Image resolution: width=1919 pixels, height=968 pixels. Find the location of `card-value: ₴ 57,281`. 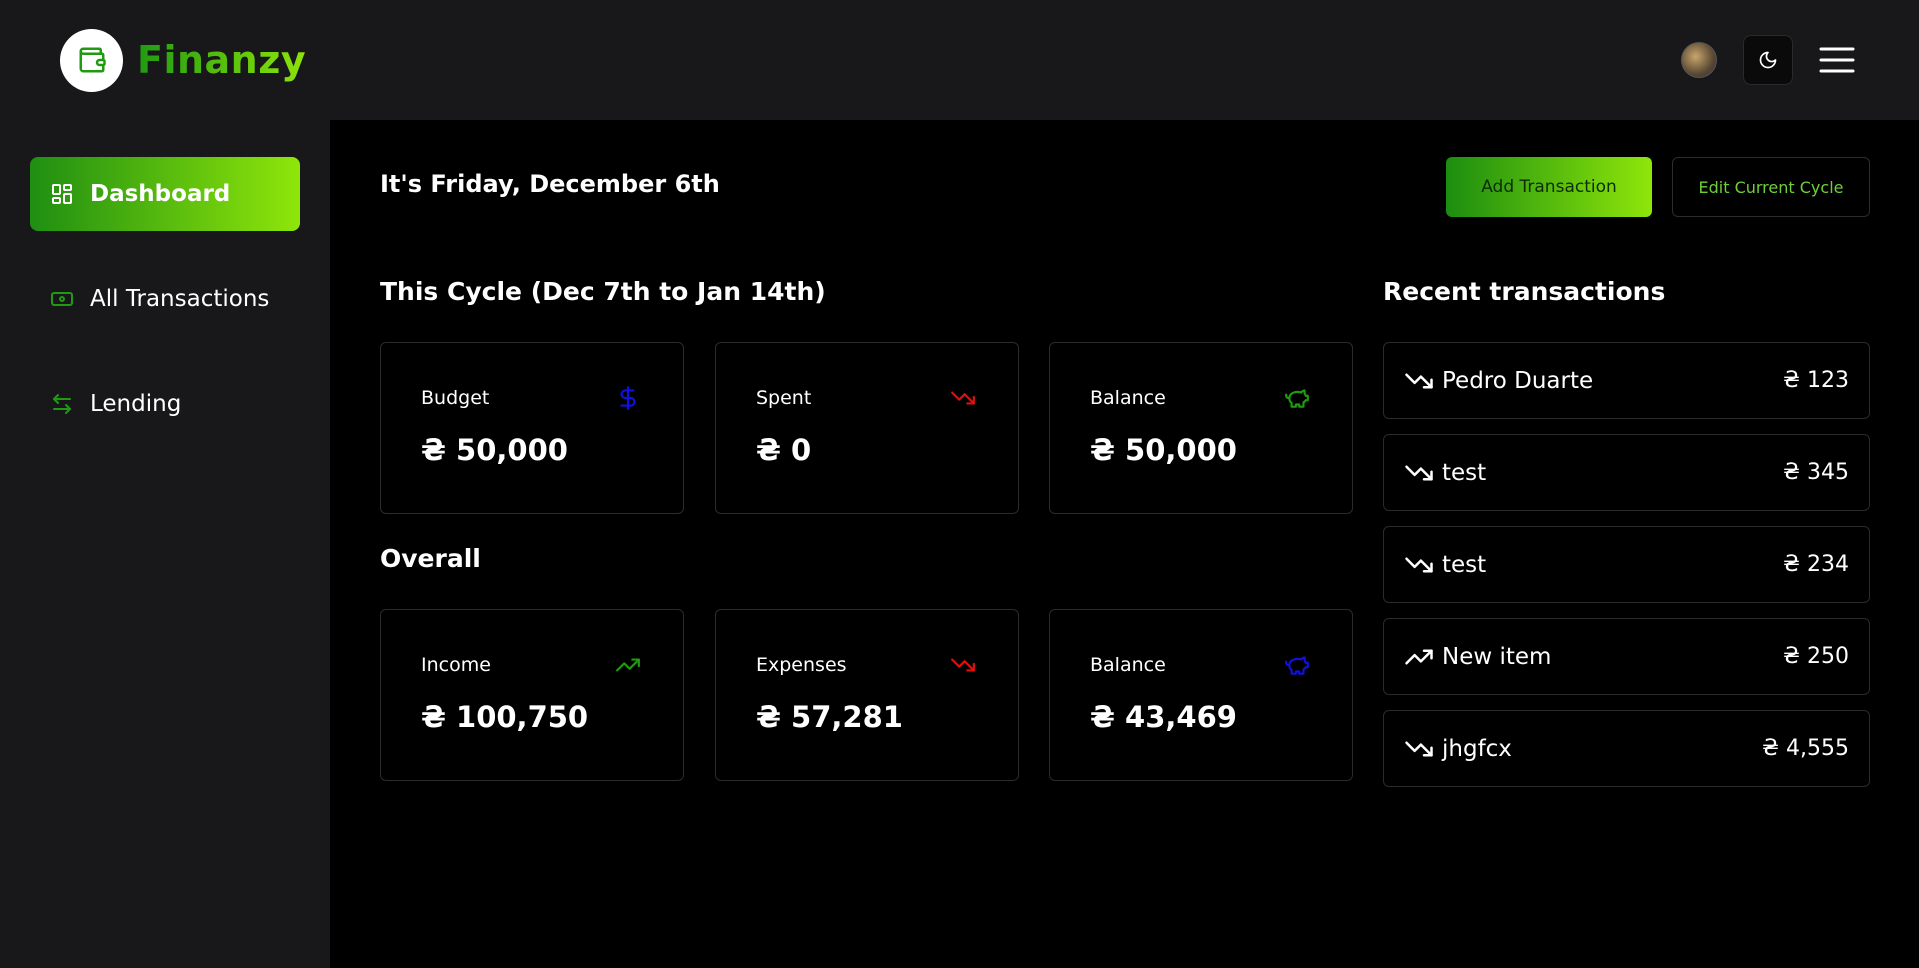

card-value: ₴ 57,281 is located at coordinates (829, 717).